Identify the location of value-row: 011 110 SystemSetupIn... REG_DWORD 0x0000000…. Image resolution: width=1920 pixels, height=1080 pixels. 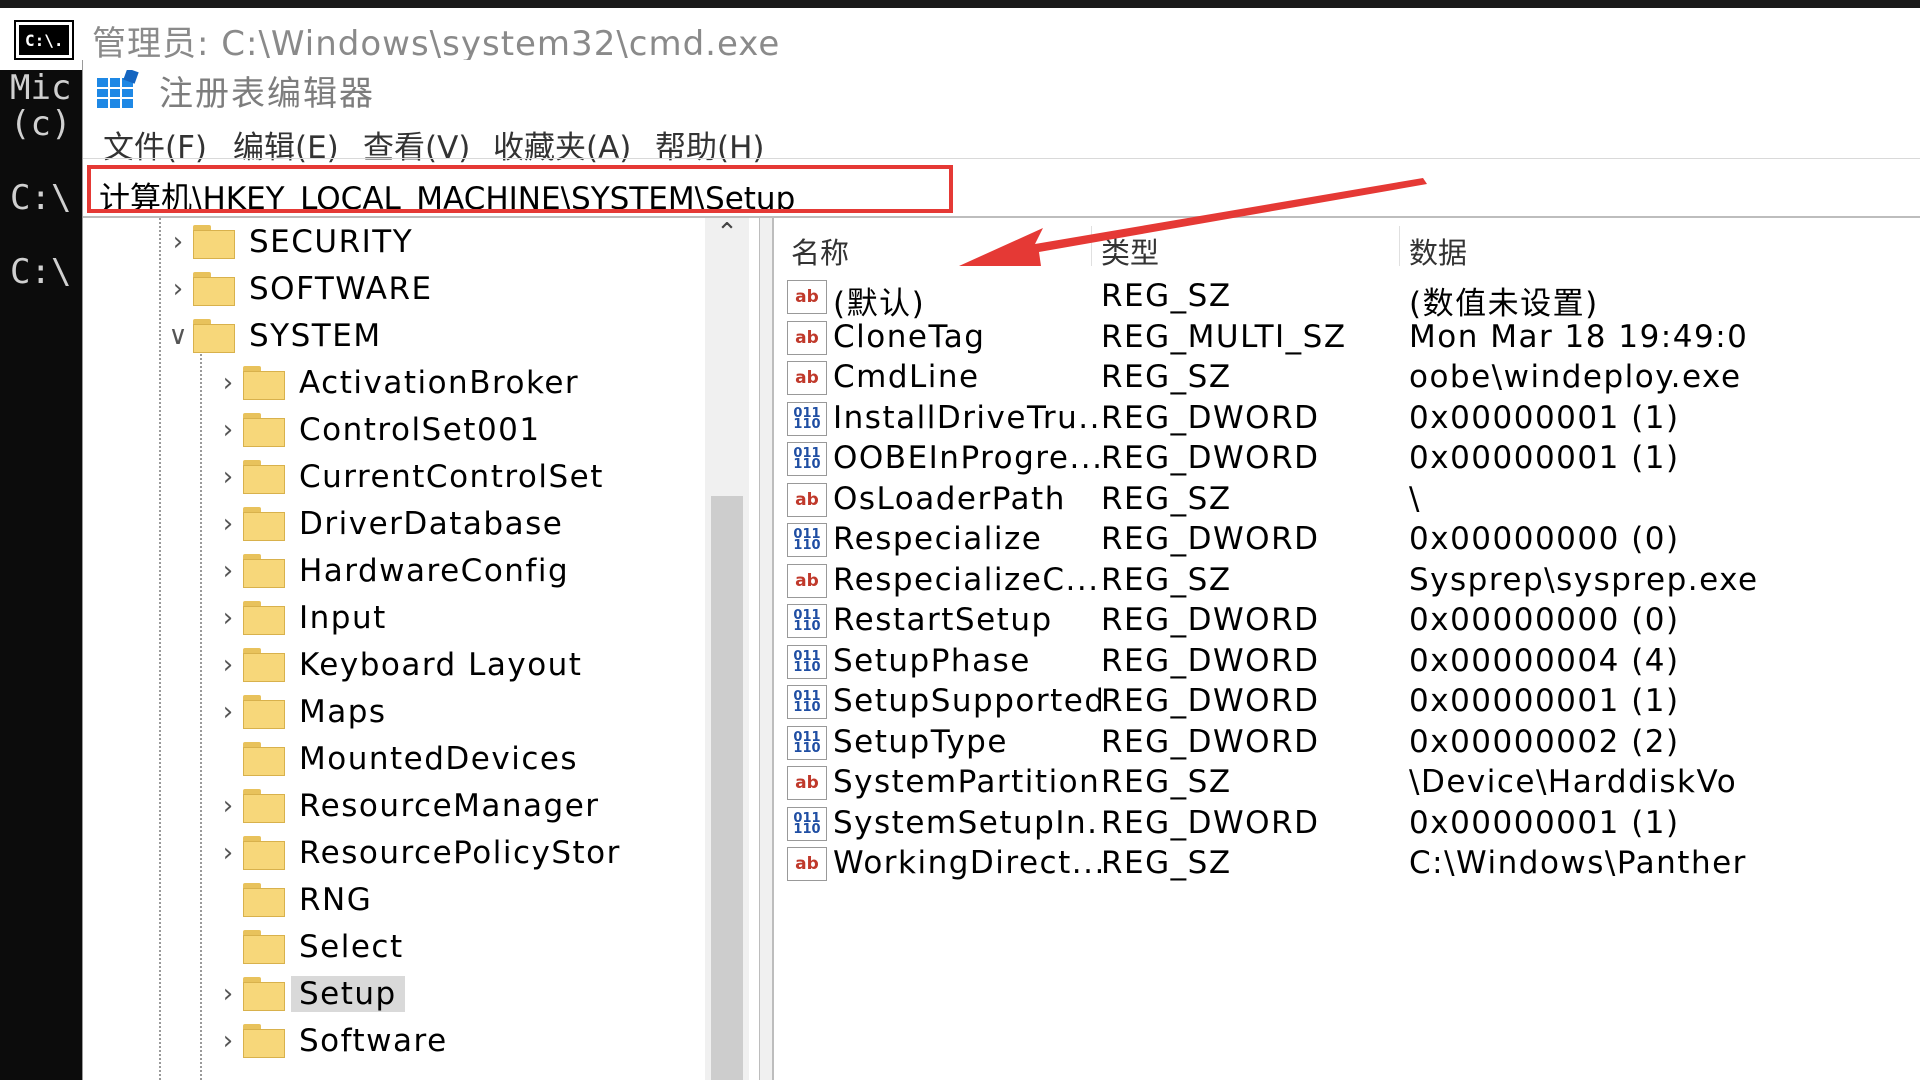
(1346, 825).